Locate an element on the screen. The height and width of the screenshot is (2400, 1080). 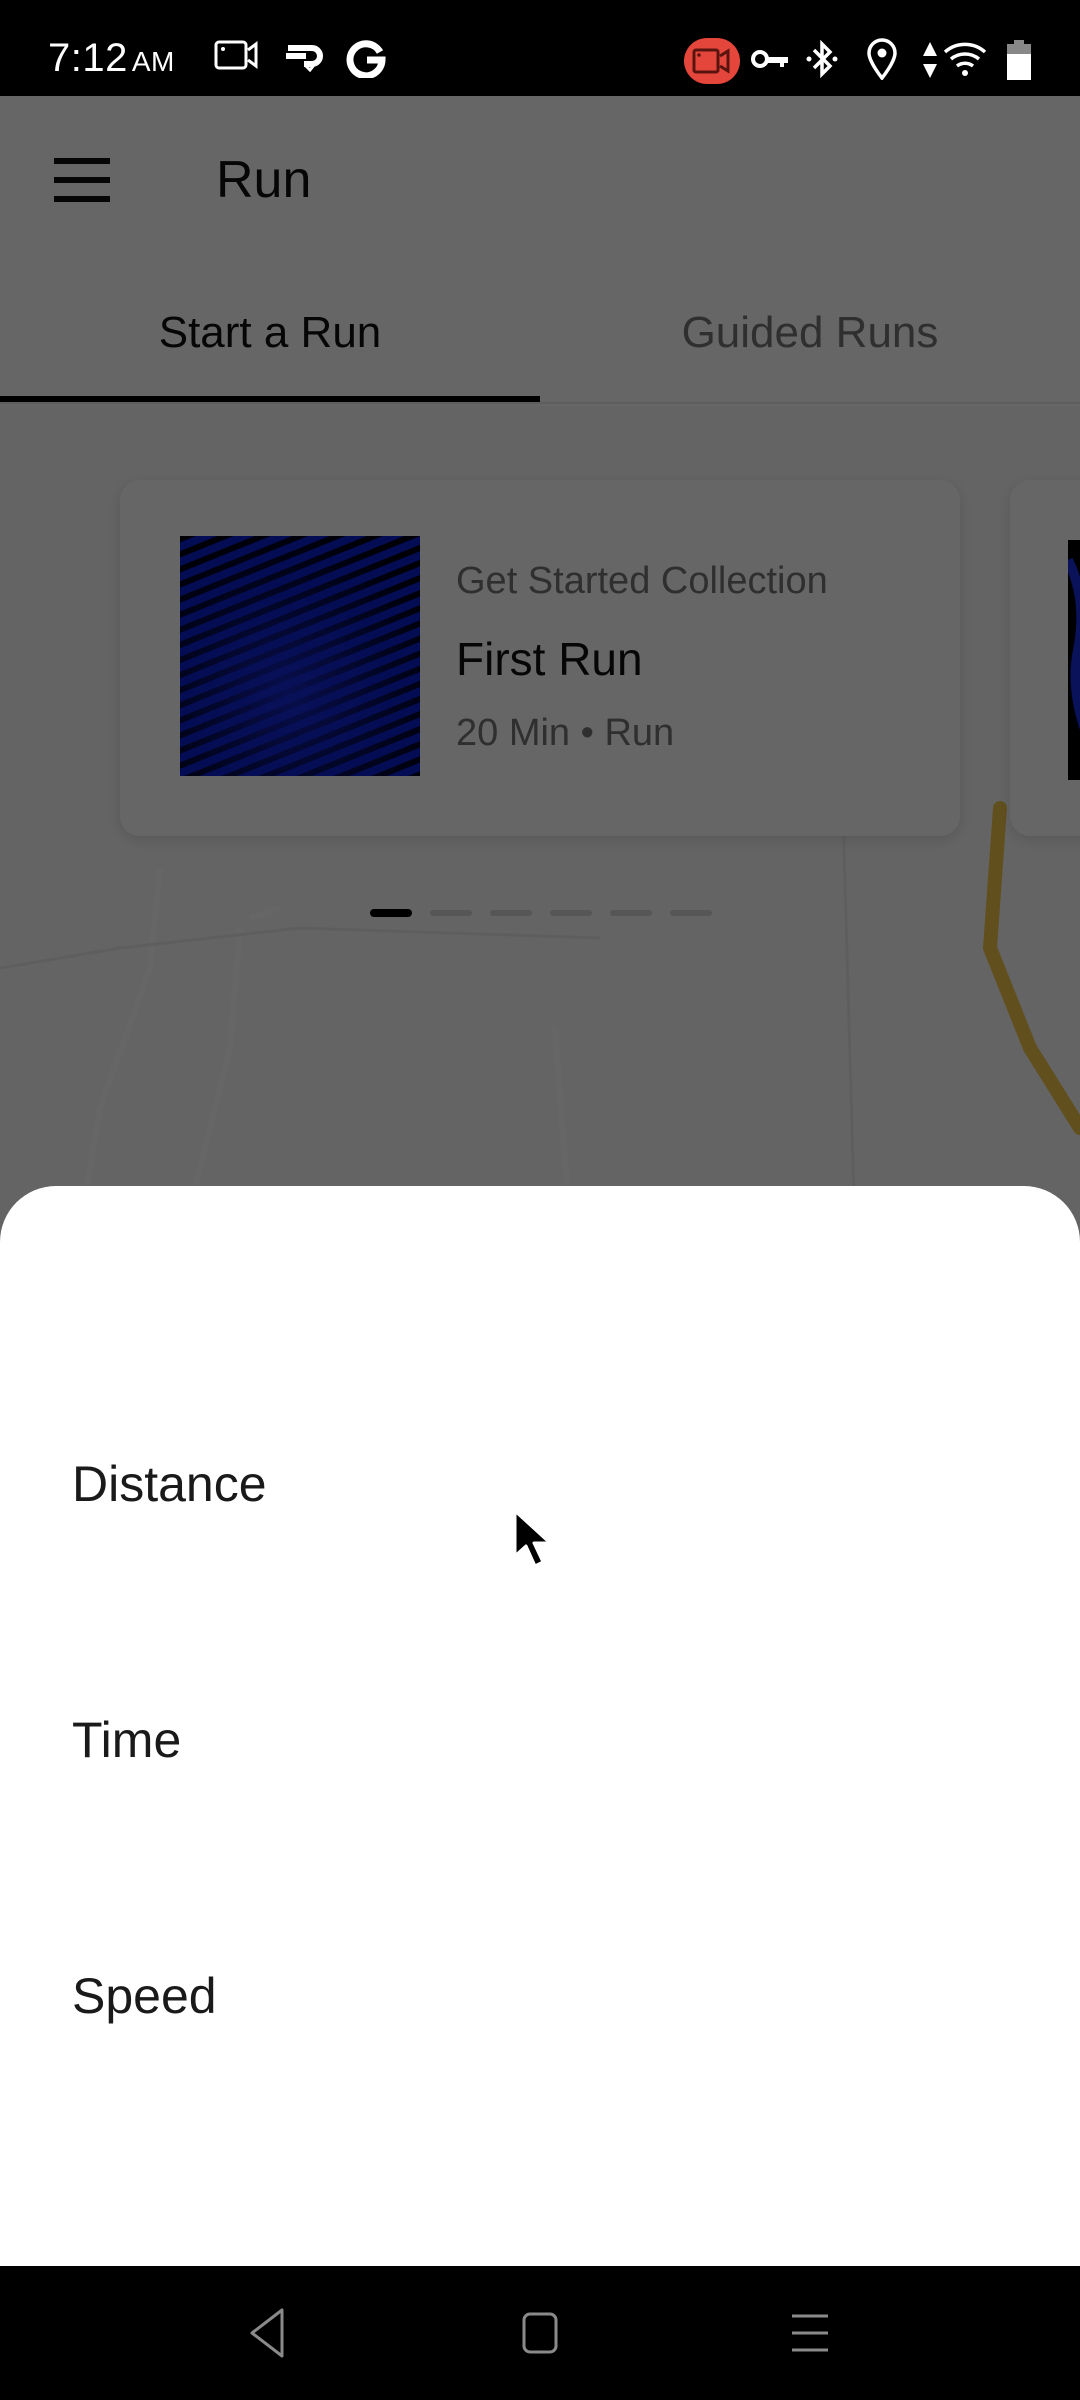
system-navigation-bar is located at coordinates (540, 2333).